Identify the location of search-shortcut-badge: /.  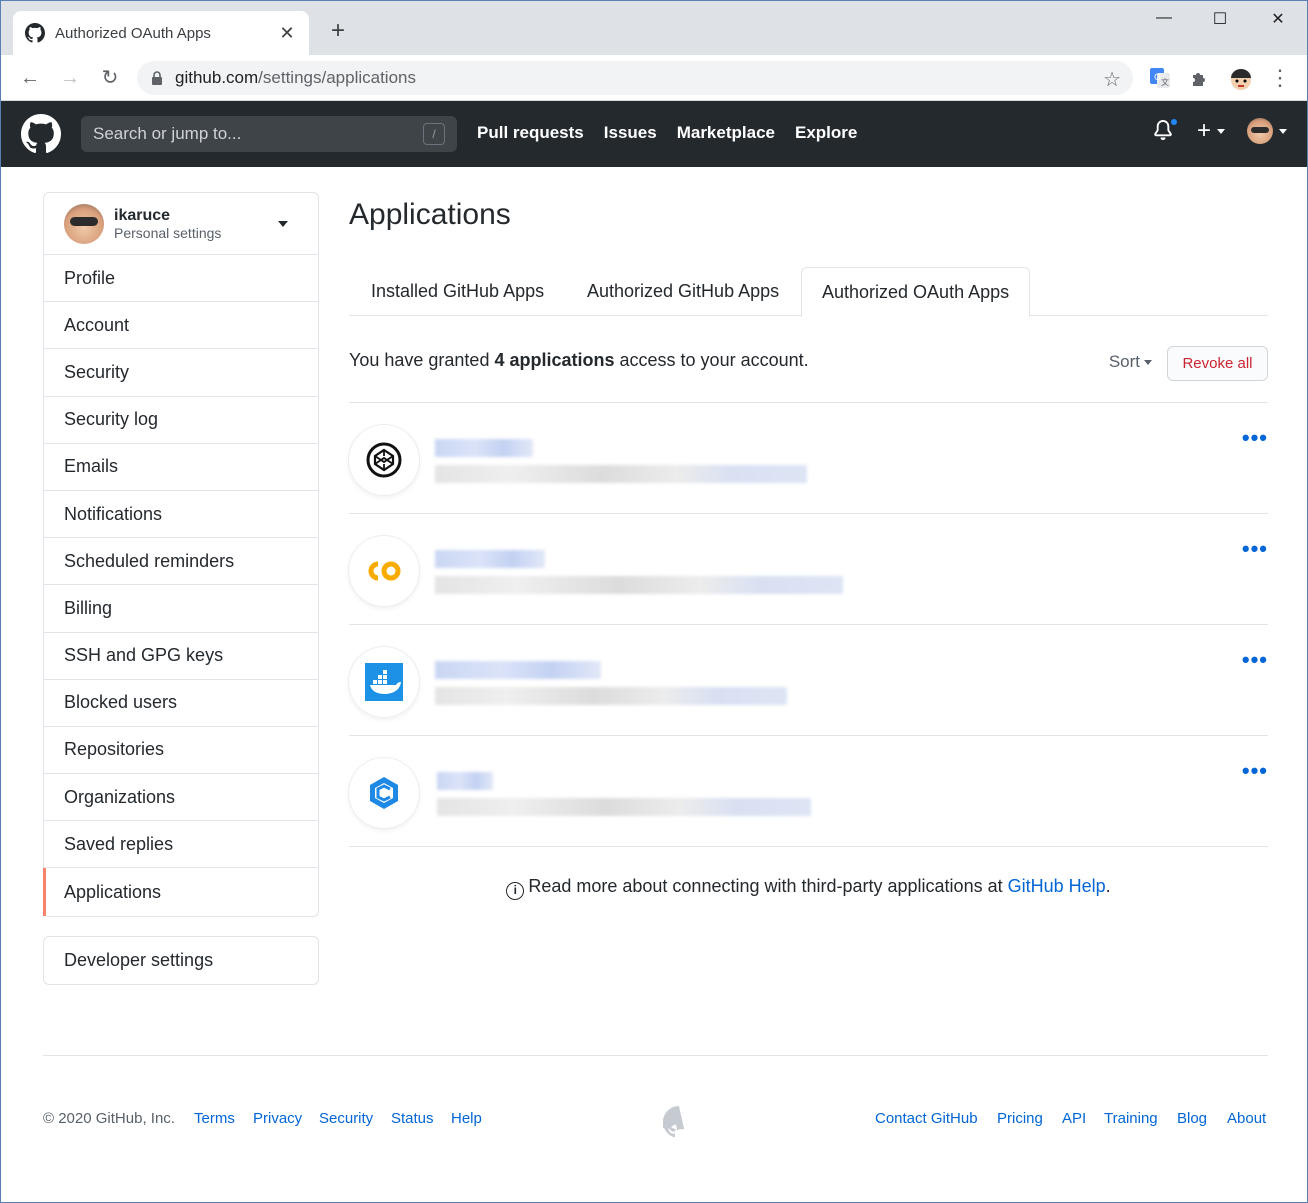
(434, 134).